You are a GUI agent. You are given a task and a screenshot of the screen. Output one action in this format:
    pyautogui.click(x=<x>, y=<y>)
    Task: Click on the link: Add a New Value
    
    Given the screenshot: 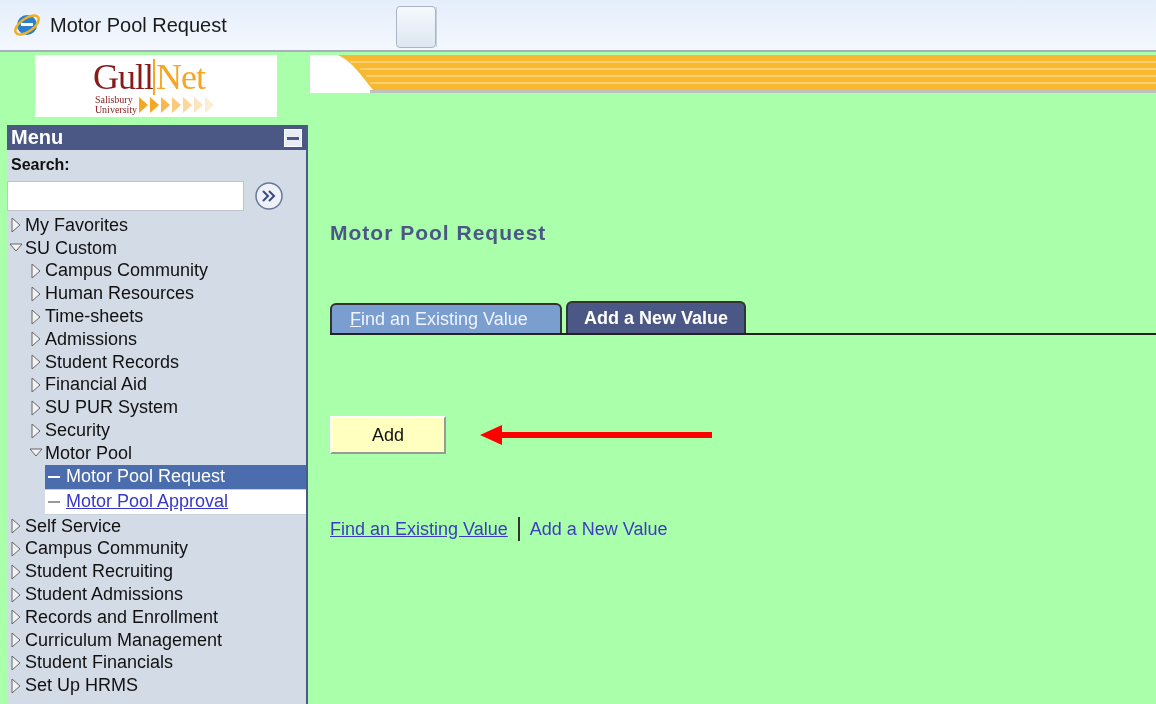 What is the action you would take?
    pyautogui.click(x=598, y=529)
    